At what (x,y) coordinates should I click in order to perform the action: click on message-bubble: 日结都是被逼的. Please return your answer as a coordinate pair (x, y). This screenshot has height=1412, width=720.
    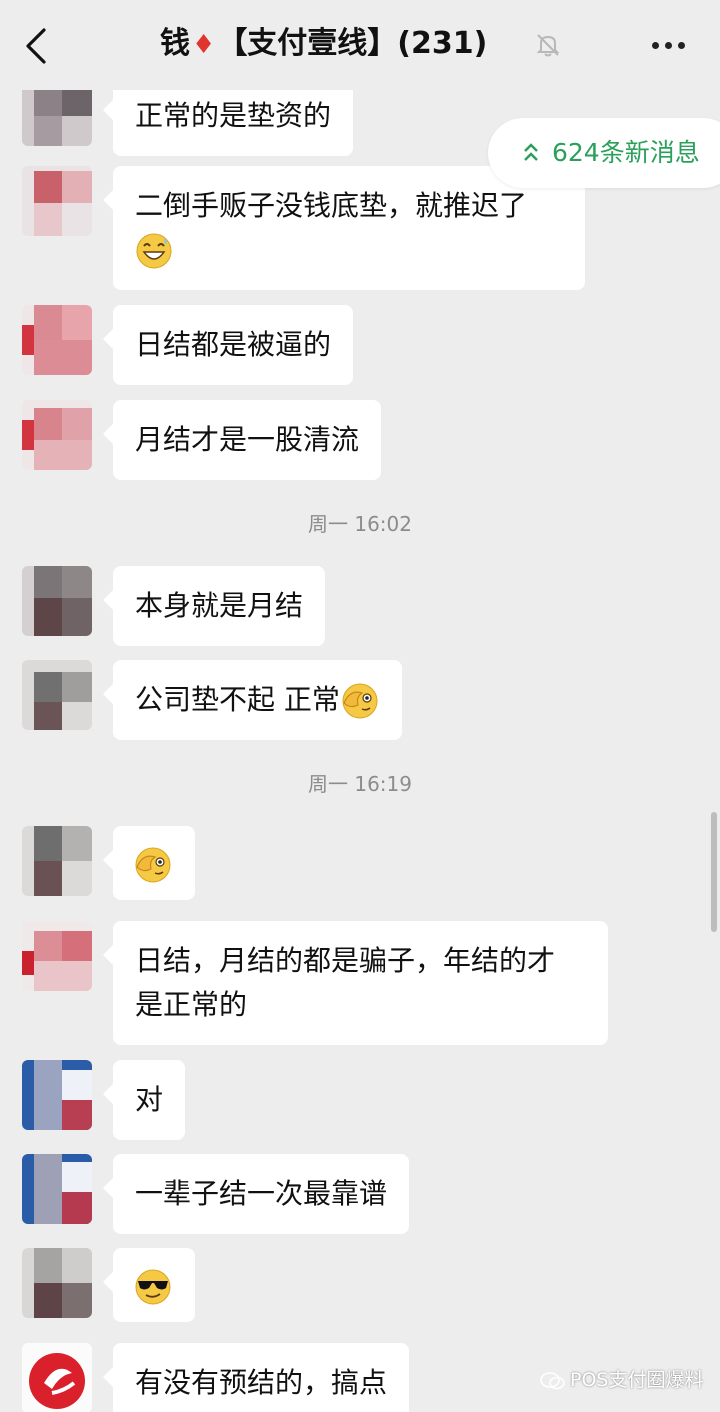
    Looking at the image, I should click on (228, 345).